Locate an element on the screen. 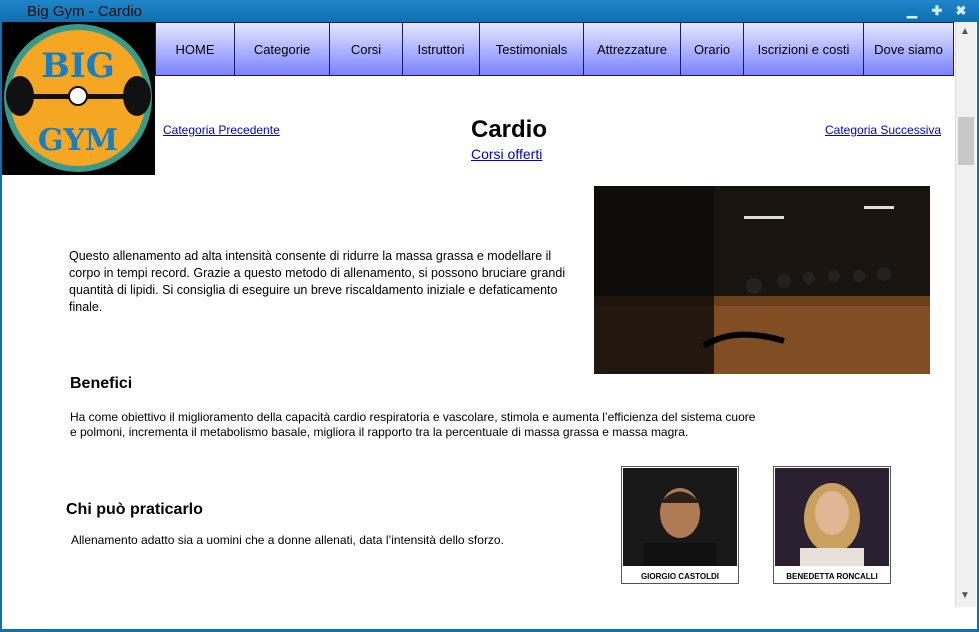  nav-testimonials: Testimonials is located at coordinates (532, 49).